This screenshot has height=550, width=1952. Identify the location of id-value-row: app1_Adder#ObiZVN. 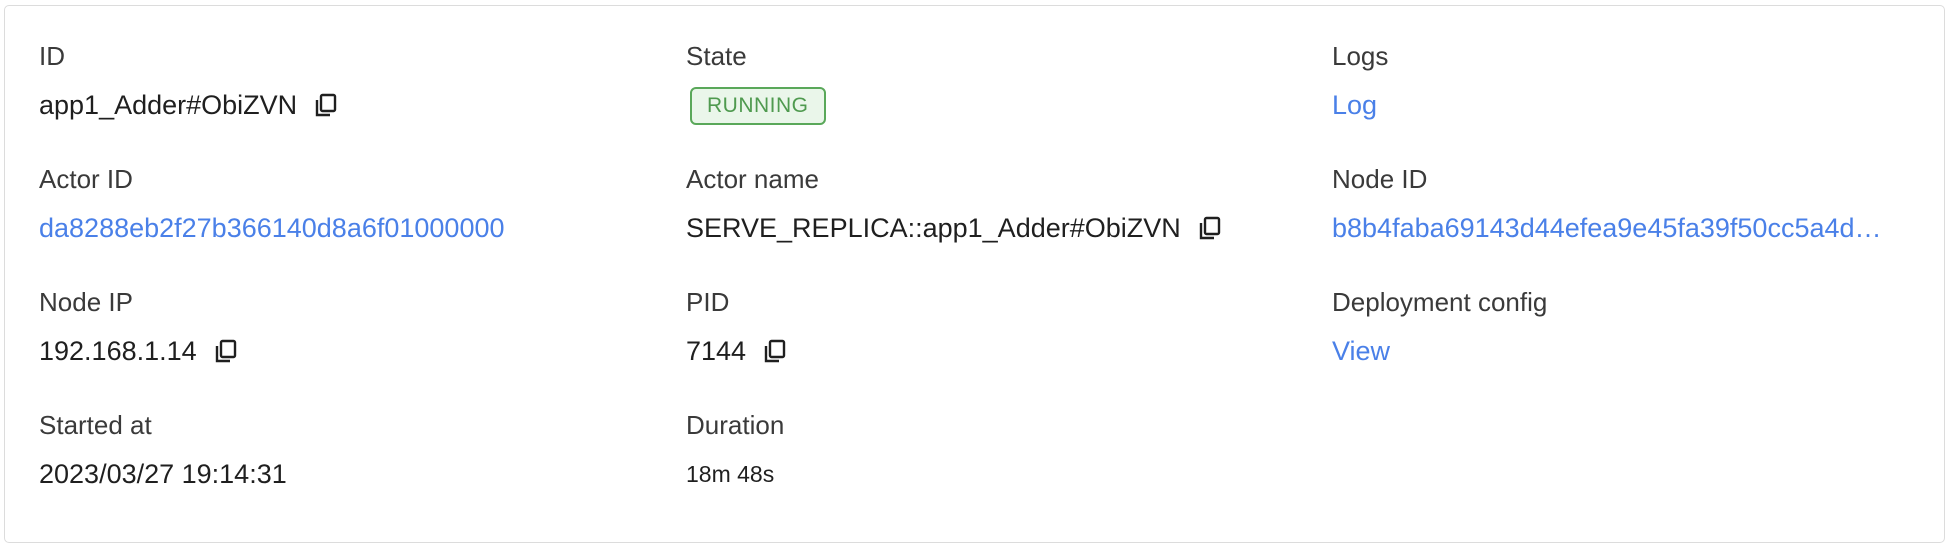
(189, 105).